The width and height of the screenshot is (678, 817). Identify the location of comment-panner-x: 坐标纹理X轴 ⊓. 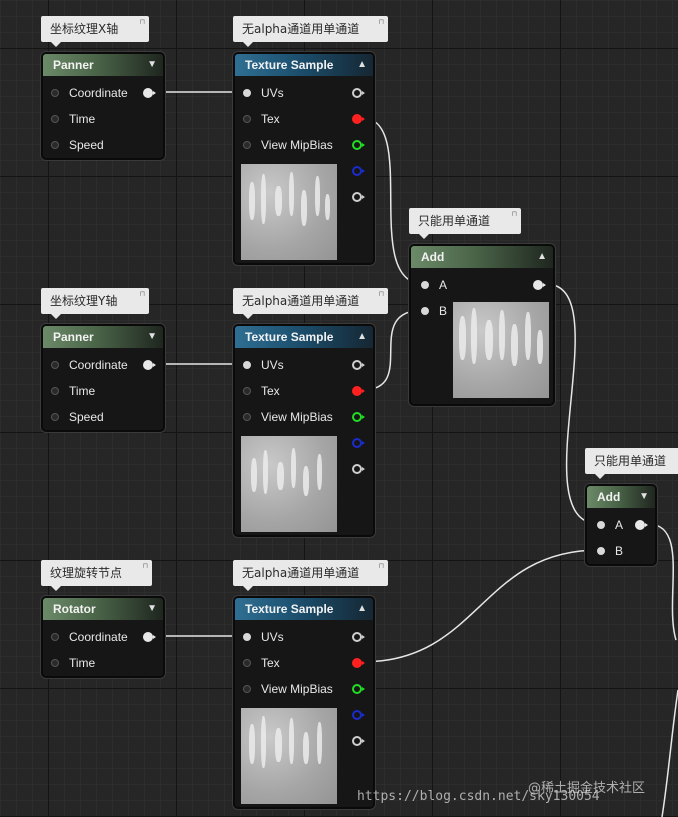
(95, 31).